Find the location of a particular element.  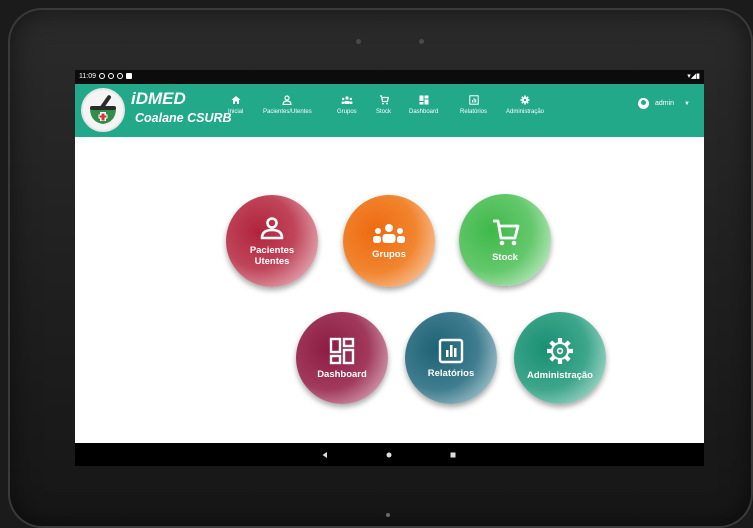

nav-relatorios: Relatórios is located at coordinates (473, 104).